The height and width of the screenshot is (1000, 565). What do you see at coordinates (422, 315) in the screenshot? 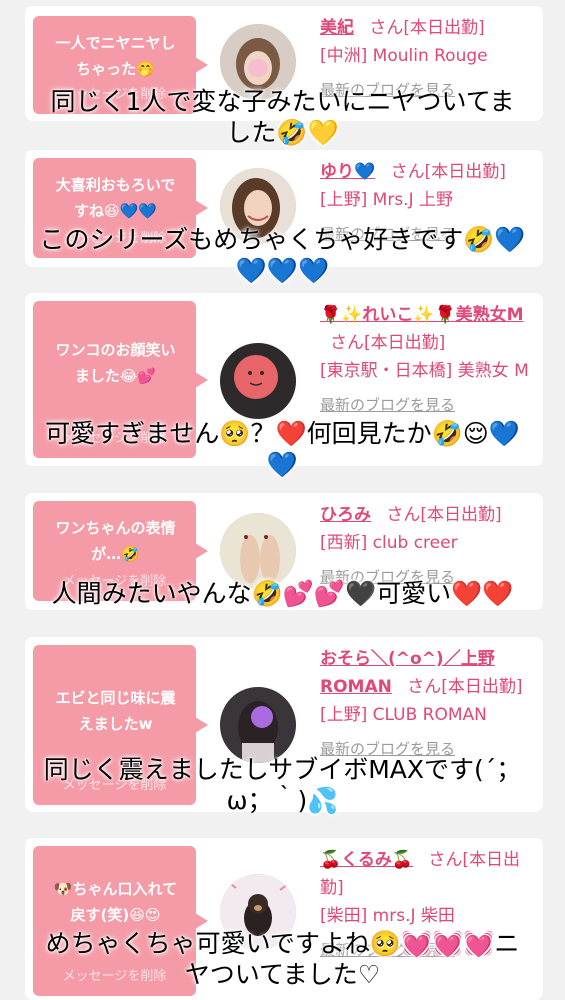
I see `cast-name-link: 🌹✨れいこ✨🌹美熟女M` at bounding box center [422, 315].